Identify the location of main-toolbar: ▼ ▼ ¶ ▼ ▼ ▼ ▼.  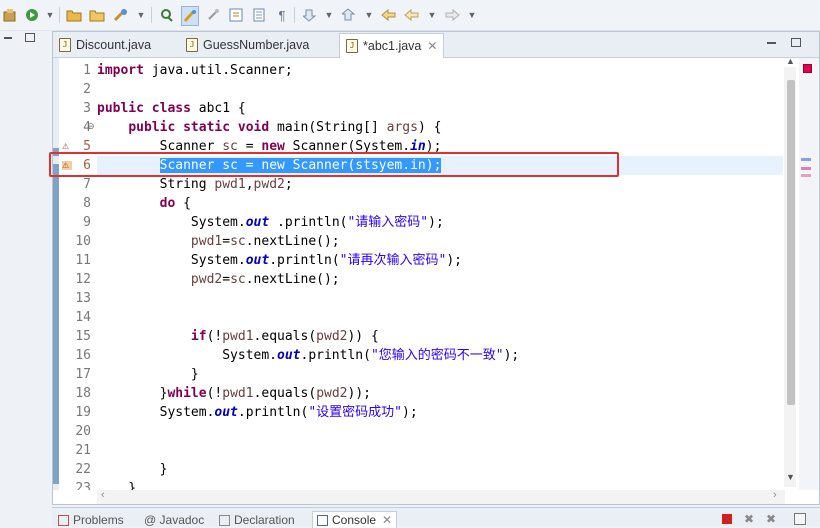
(410, 15).